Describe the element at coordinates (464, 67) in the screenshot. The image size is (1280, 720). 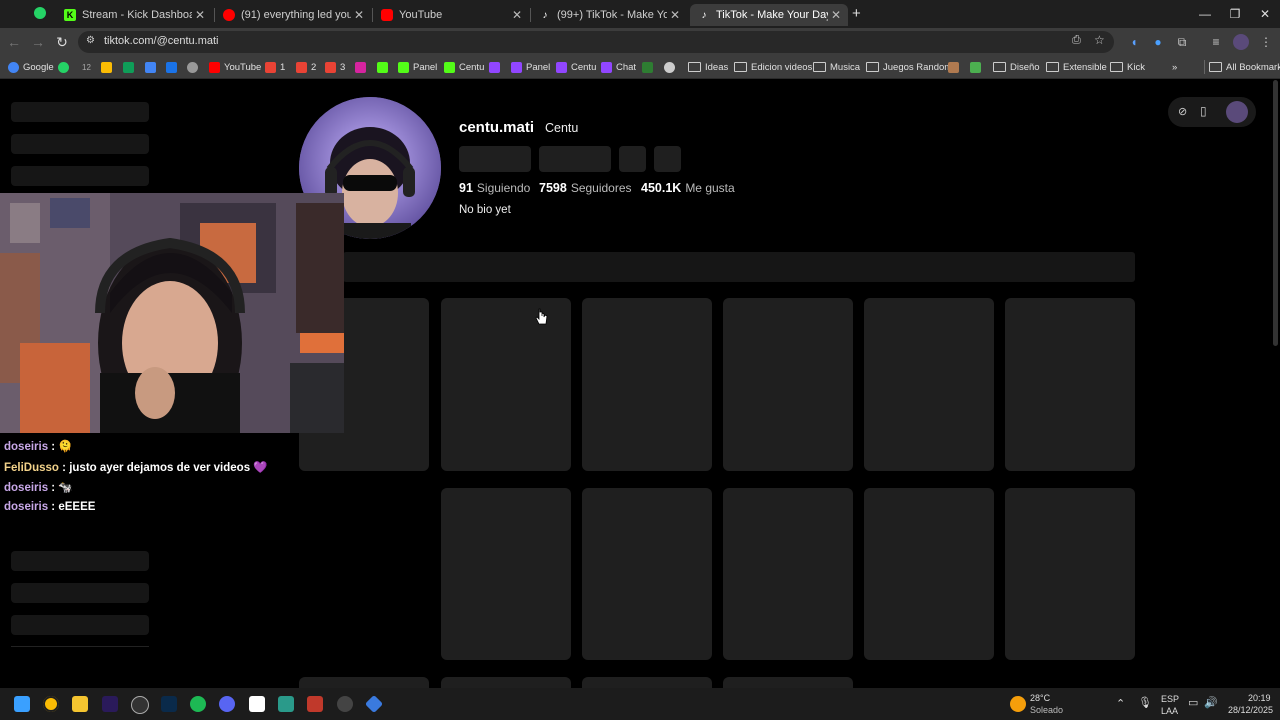
I see `bookmark-kick-centu: Centu` at that location.